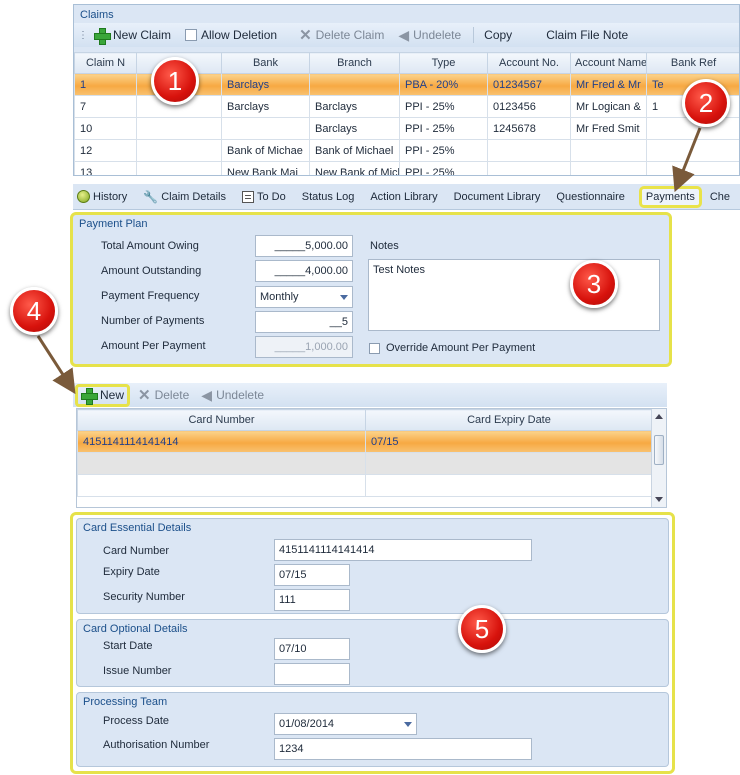 Image resolution: width=740 pixels, height=775 pixels. I want to click on arrow-to-payments-tab, so click(687, 160).